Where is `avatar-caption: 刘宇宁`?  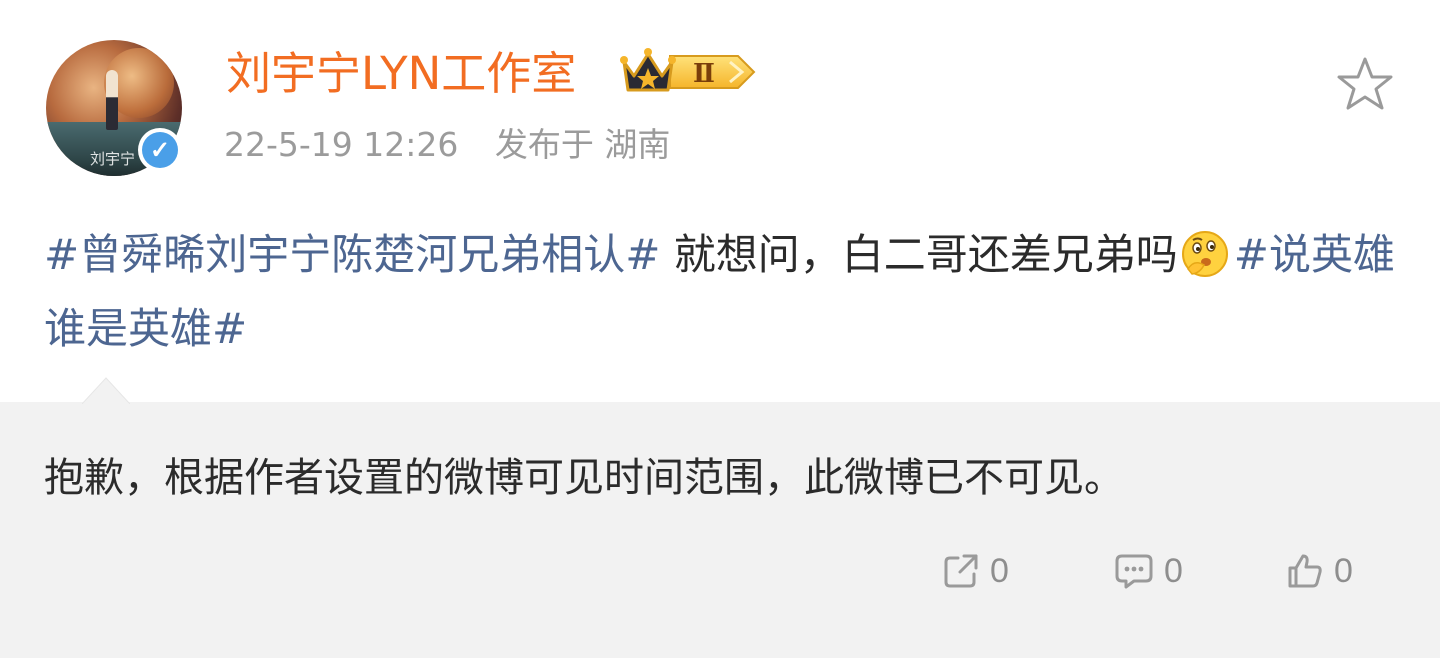
avatar-caption: 刘宇宁 is located at coordinates (113, 159).